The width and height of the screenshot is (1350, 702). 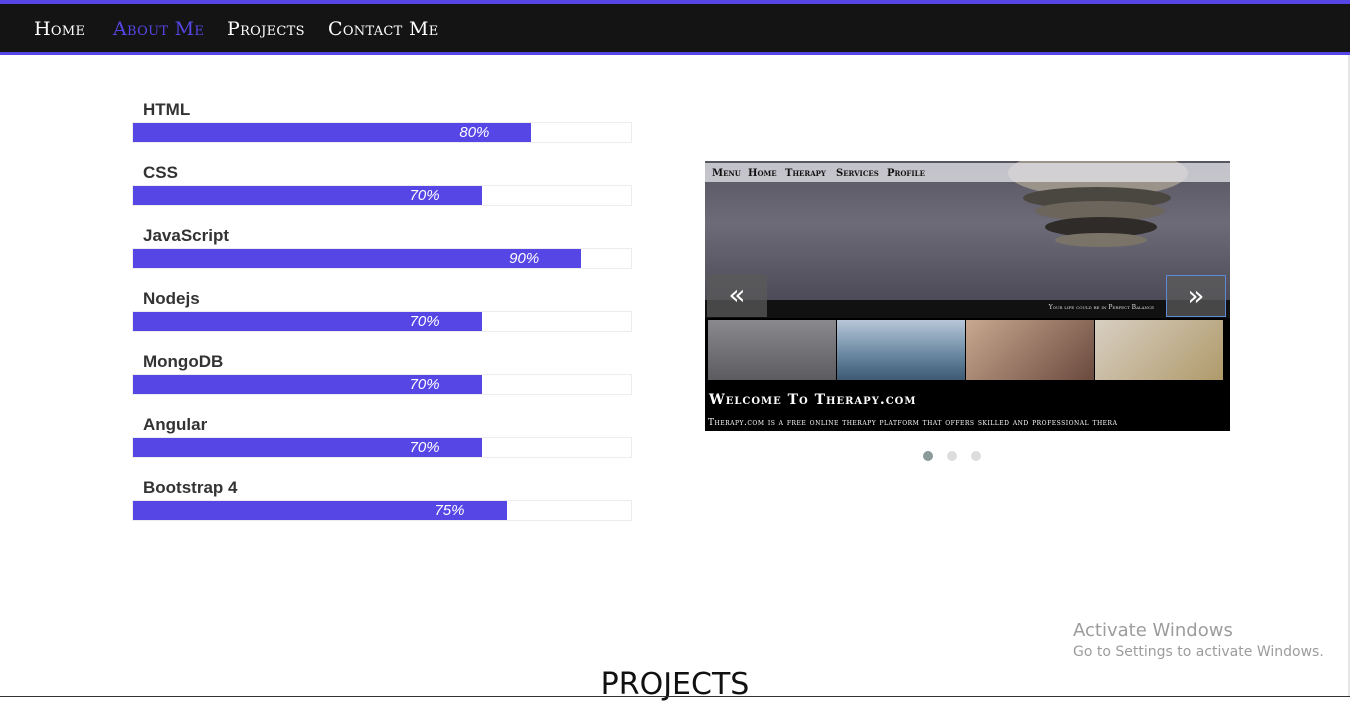 What do you see at coordinates (762, 173) in the screenshot?
I see `slide-menu-link: Home` at bounding box center [762, 173].